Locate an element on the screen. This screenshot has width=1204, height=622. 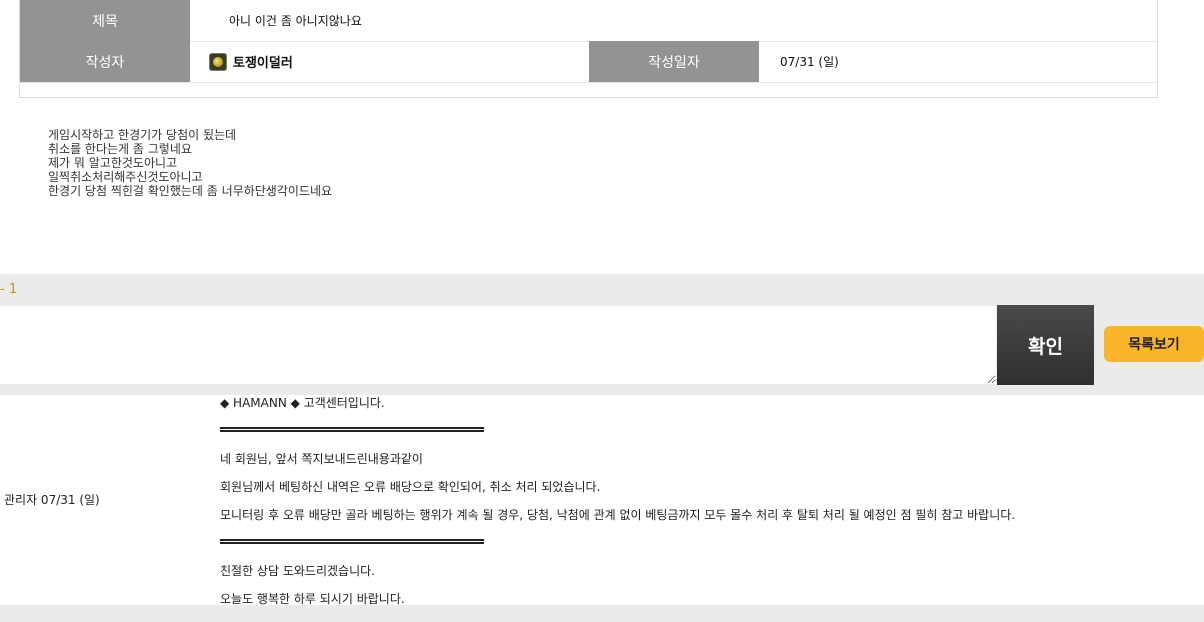
comment-count: - 1 is located at coordinates (9, 289).